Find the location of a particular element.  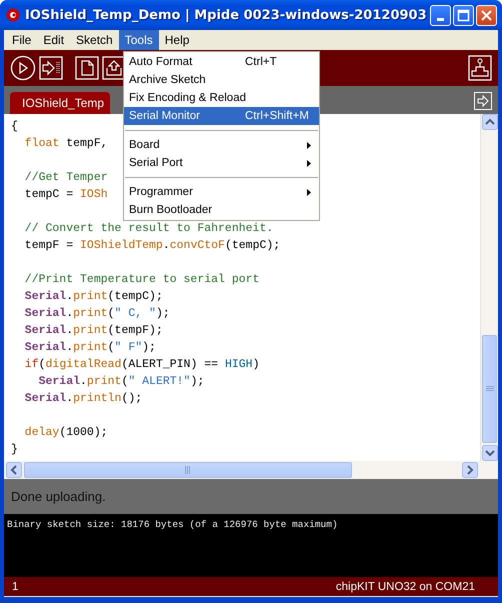

upload-icon is located at coordinates (51, 68).